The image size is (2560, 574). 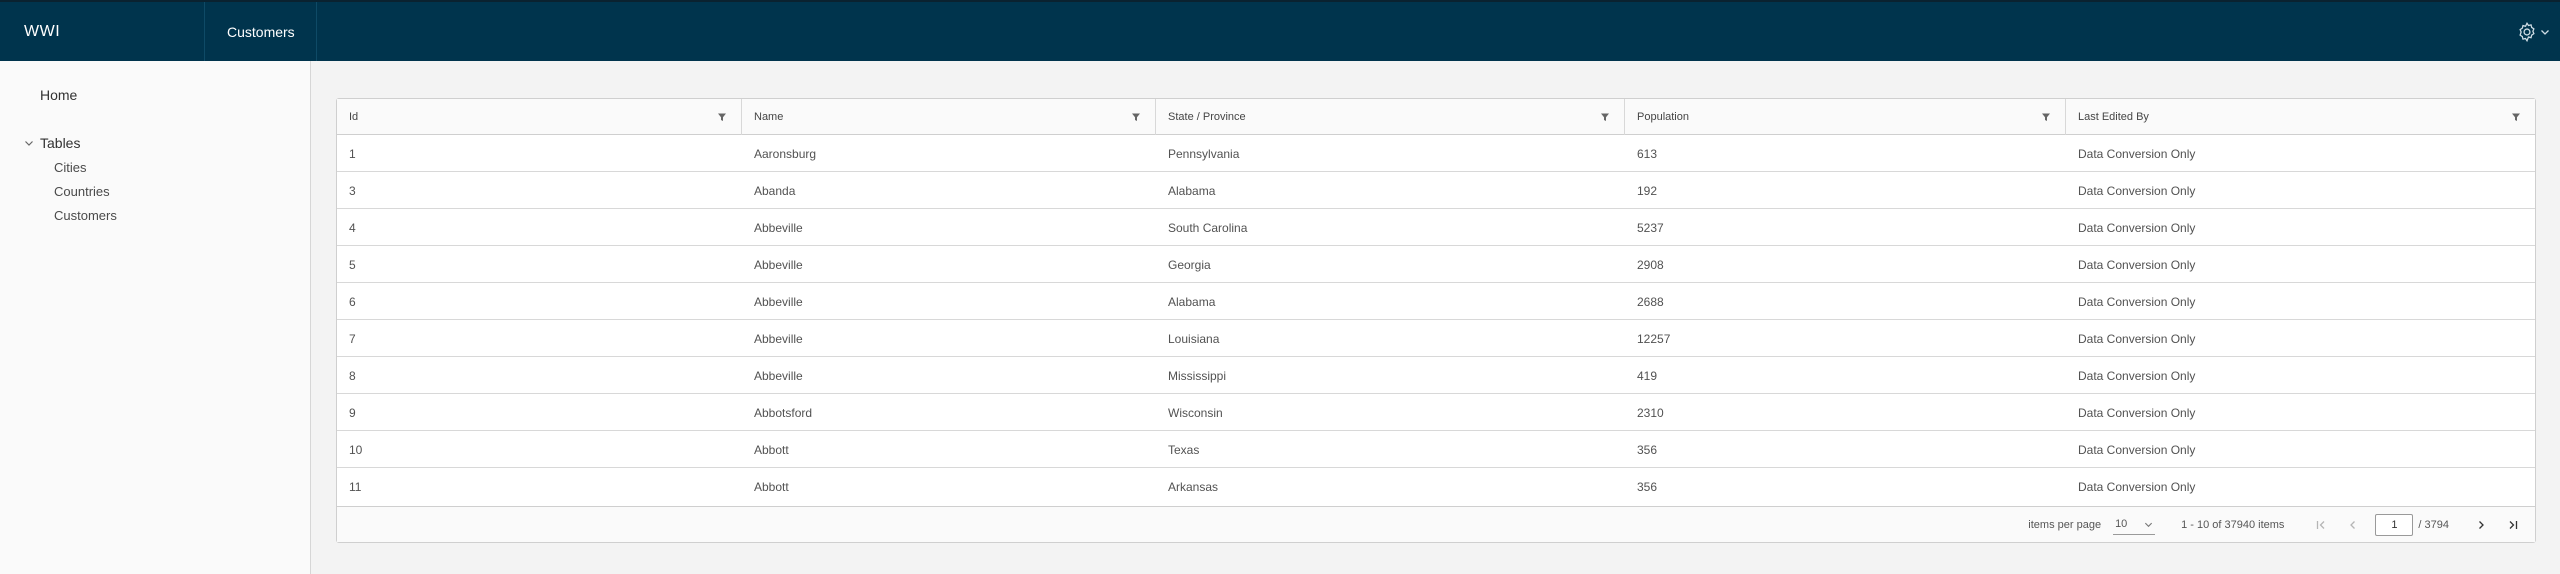 I want to click on column-header-label: Name, so click(x=769, y=117).